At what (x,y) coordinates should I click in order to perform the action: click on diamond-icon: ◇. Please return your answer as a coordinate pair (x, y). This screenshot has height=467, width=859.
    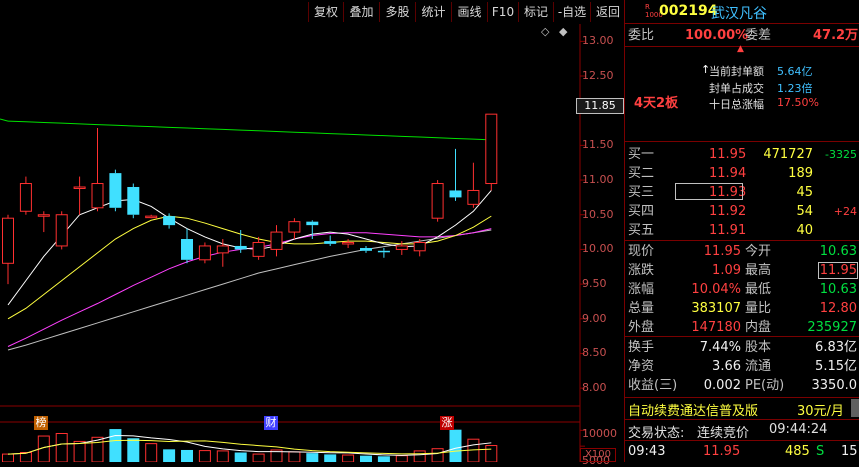
    Looking at the image, I should click on (545, 31).